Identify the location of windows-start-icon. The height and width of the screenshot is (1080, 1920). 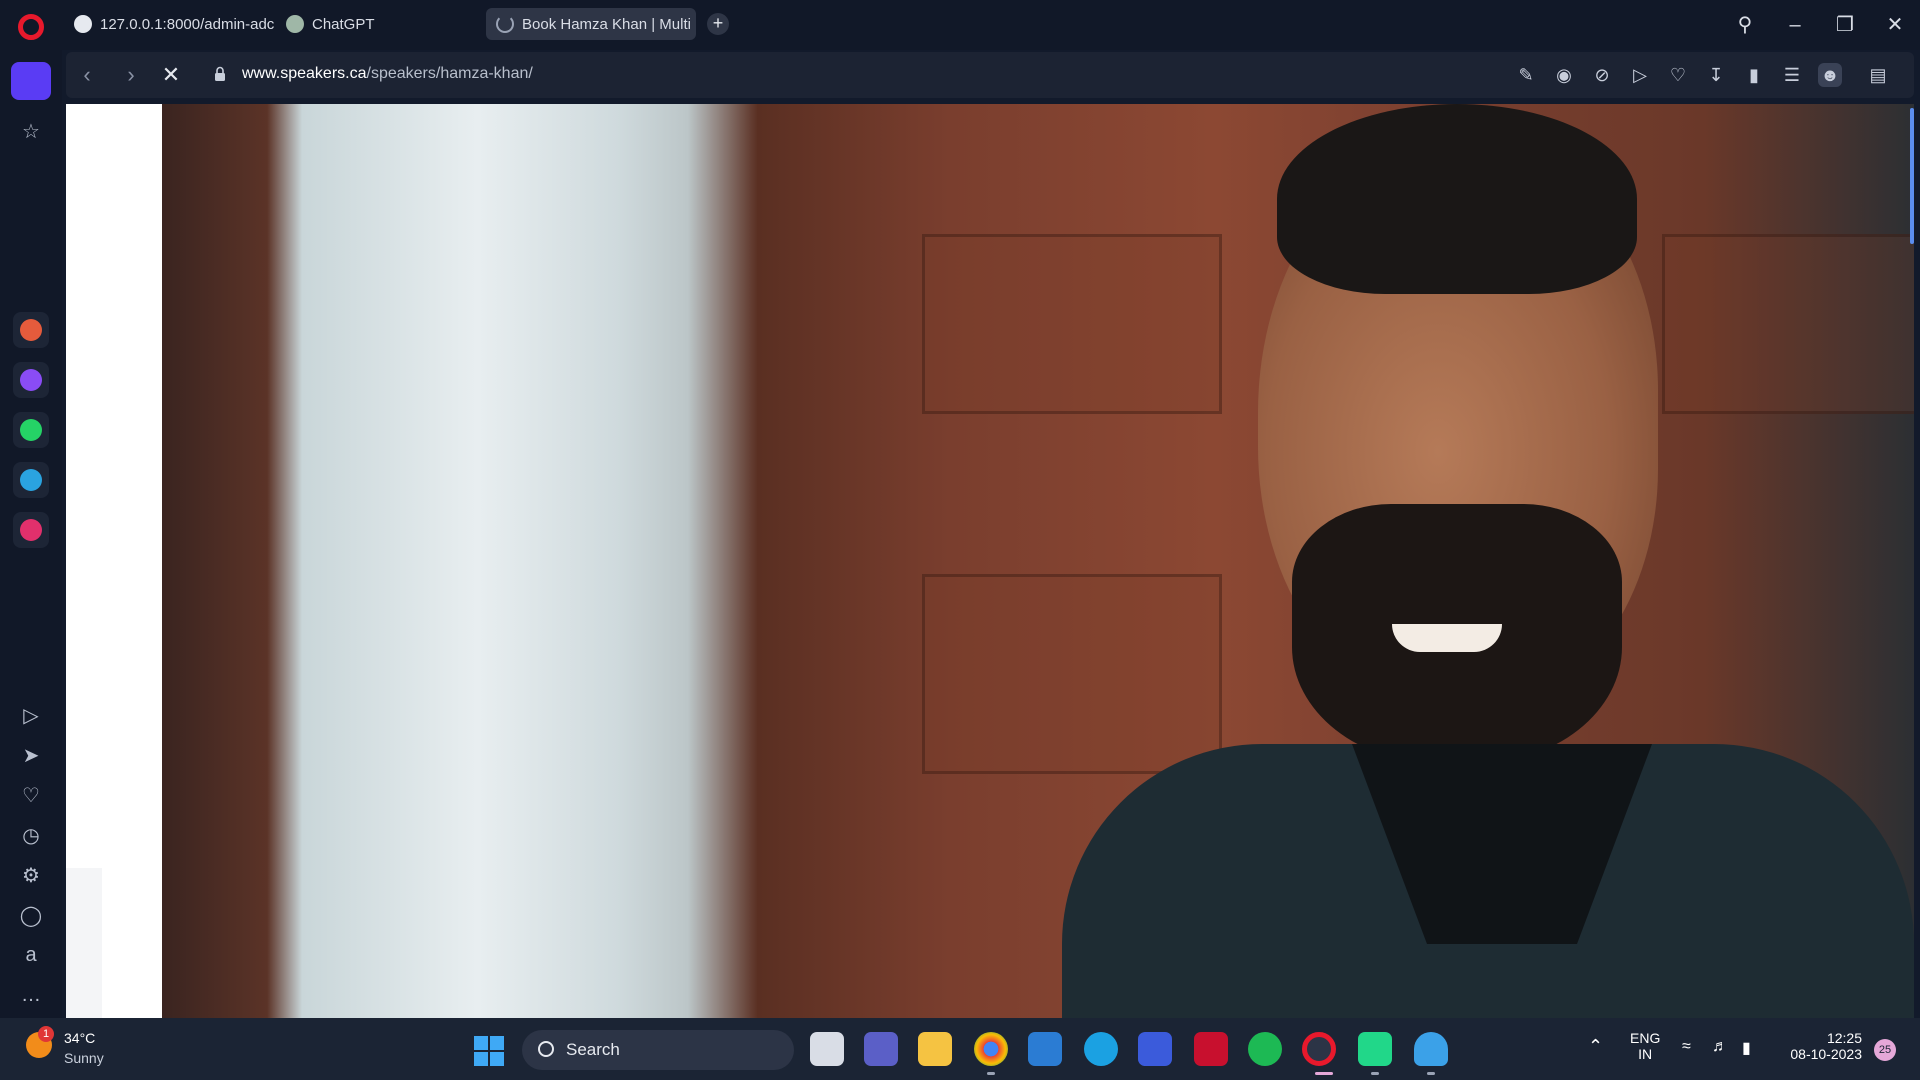
(489, 1051).